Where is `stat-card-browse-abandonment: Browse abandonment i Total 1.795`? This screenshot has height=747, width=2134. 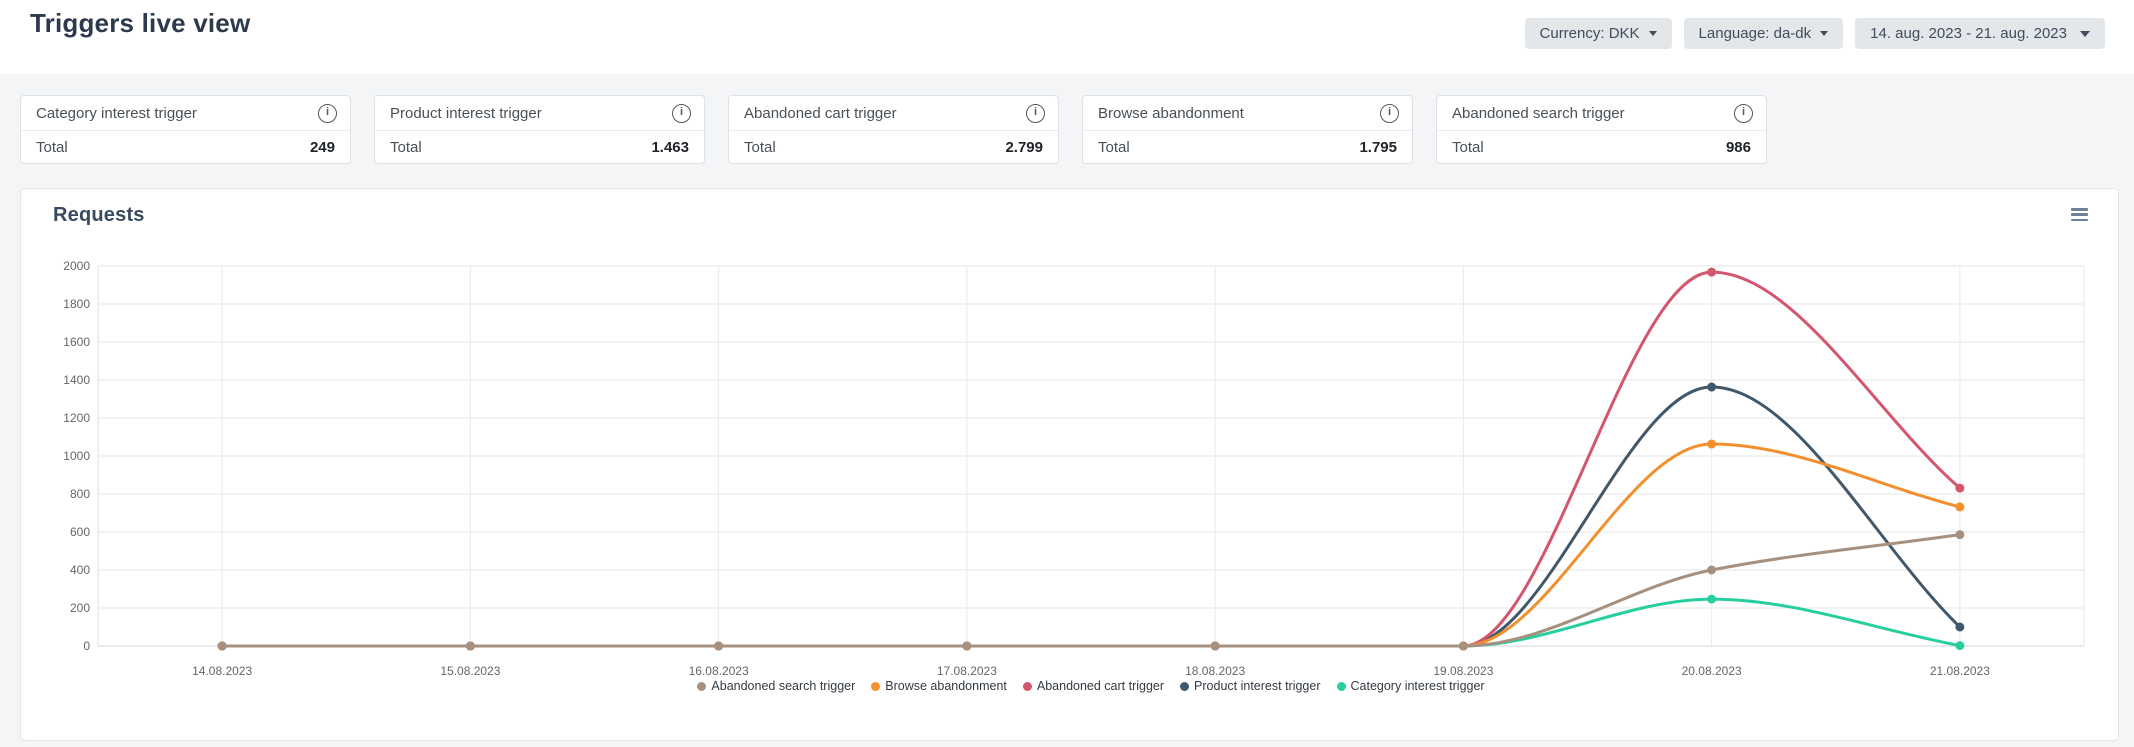
stat-card-browse-abandonment: Browse abandonment i Total 1.795 is located at coordinates (1247, 129).